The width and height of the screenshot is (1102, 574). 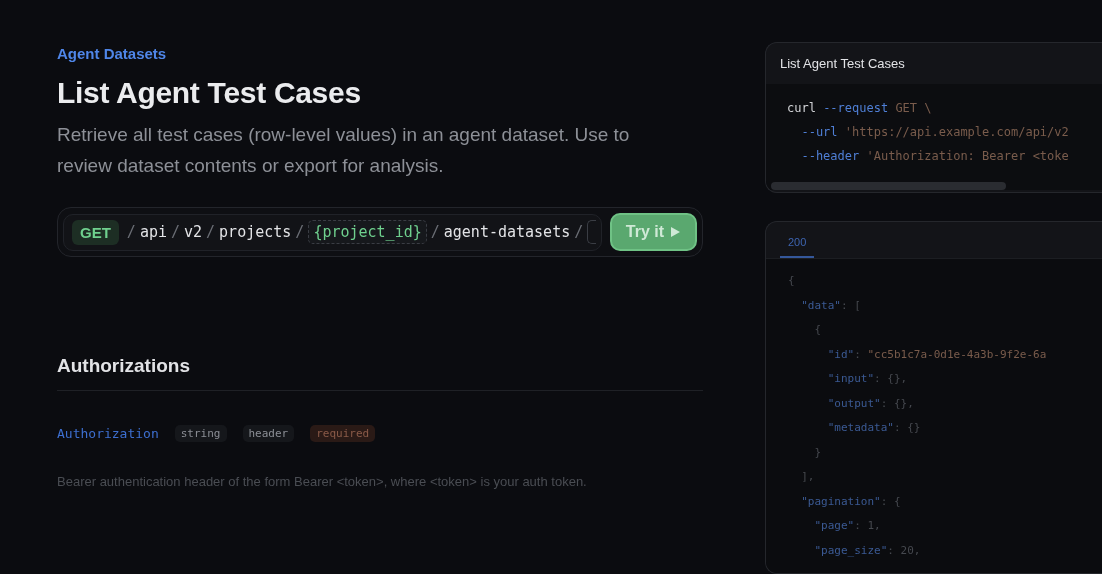 What do you see at coordinates (95, 232) in the screenshot?
I see `method-badge: GET` at bounding box center [95, 232].